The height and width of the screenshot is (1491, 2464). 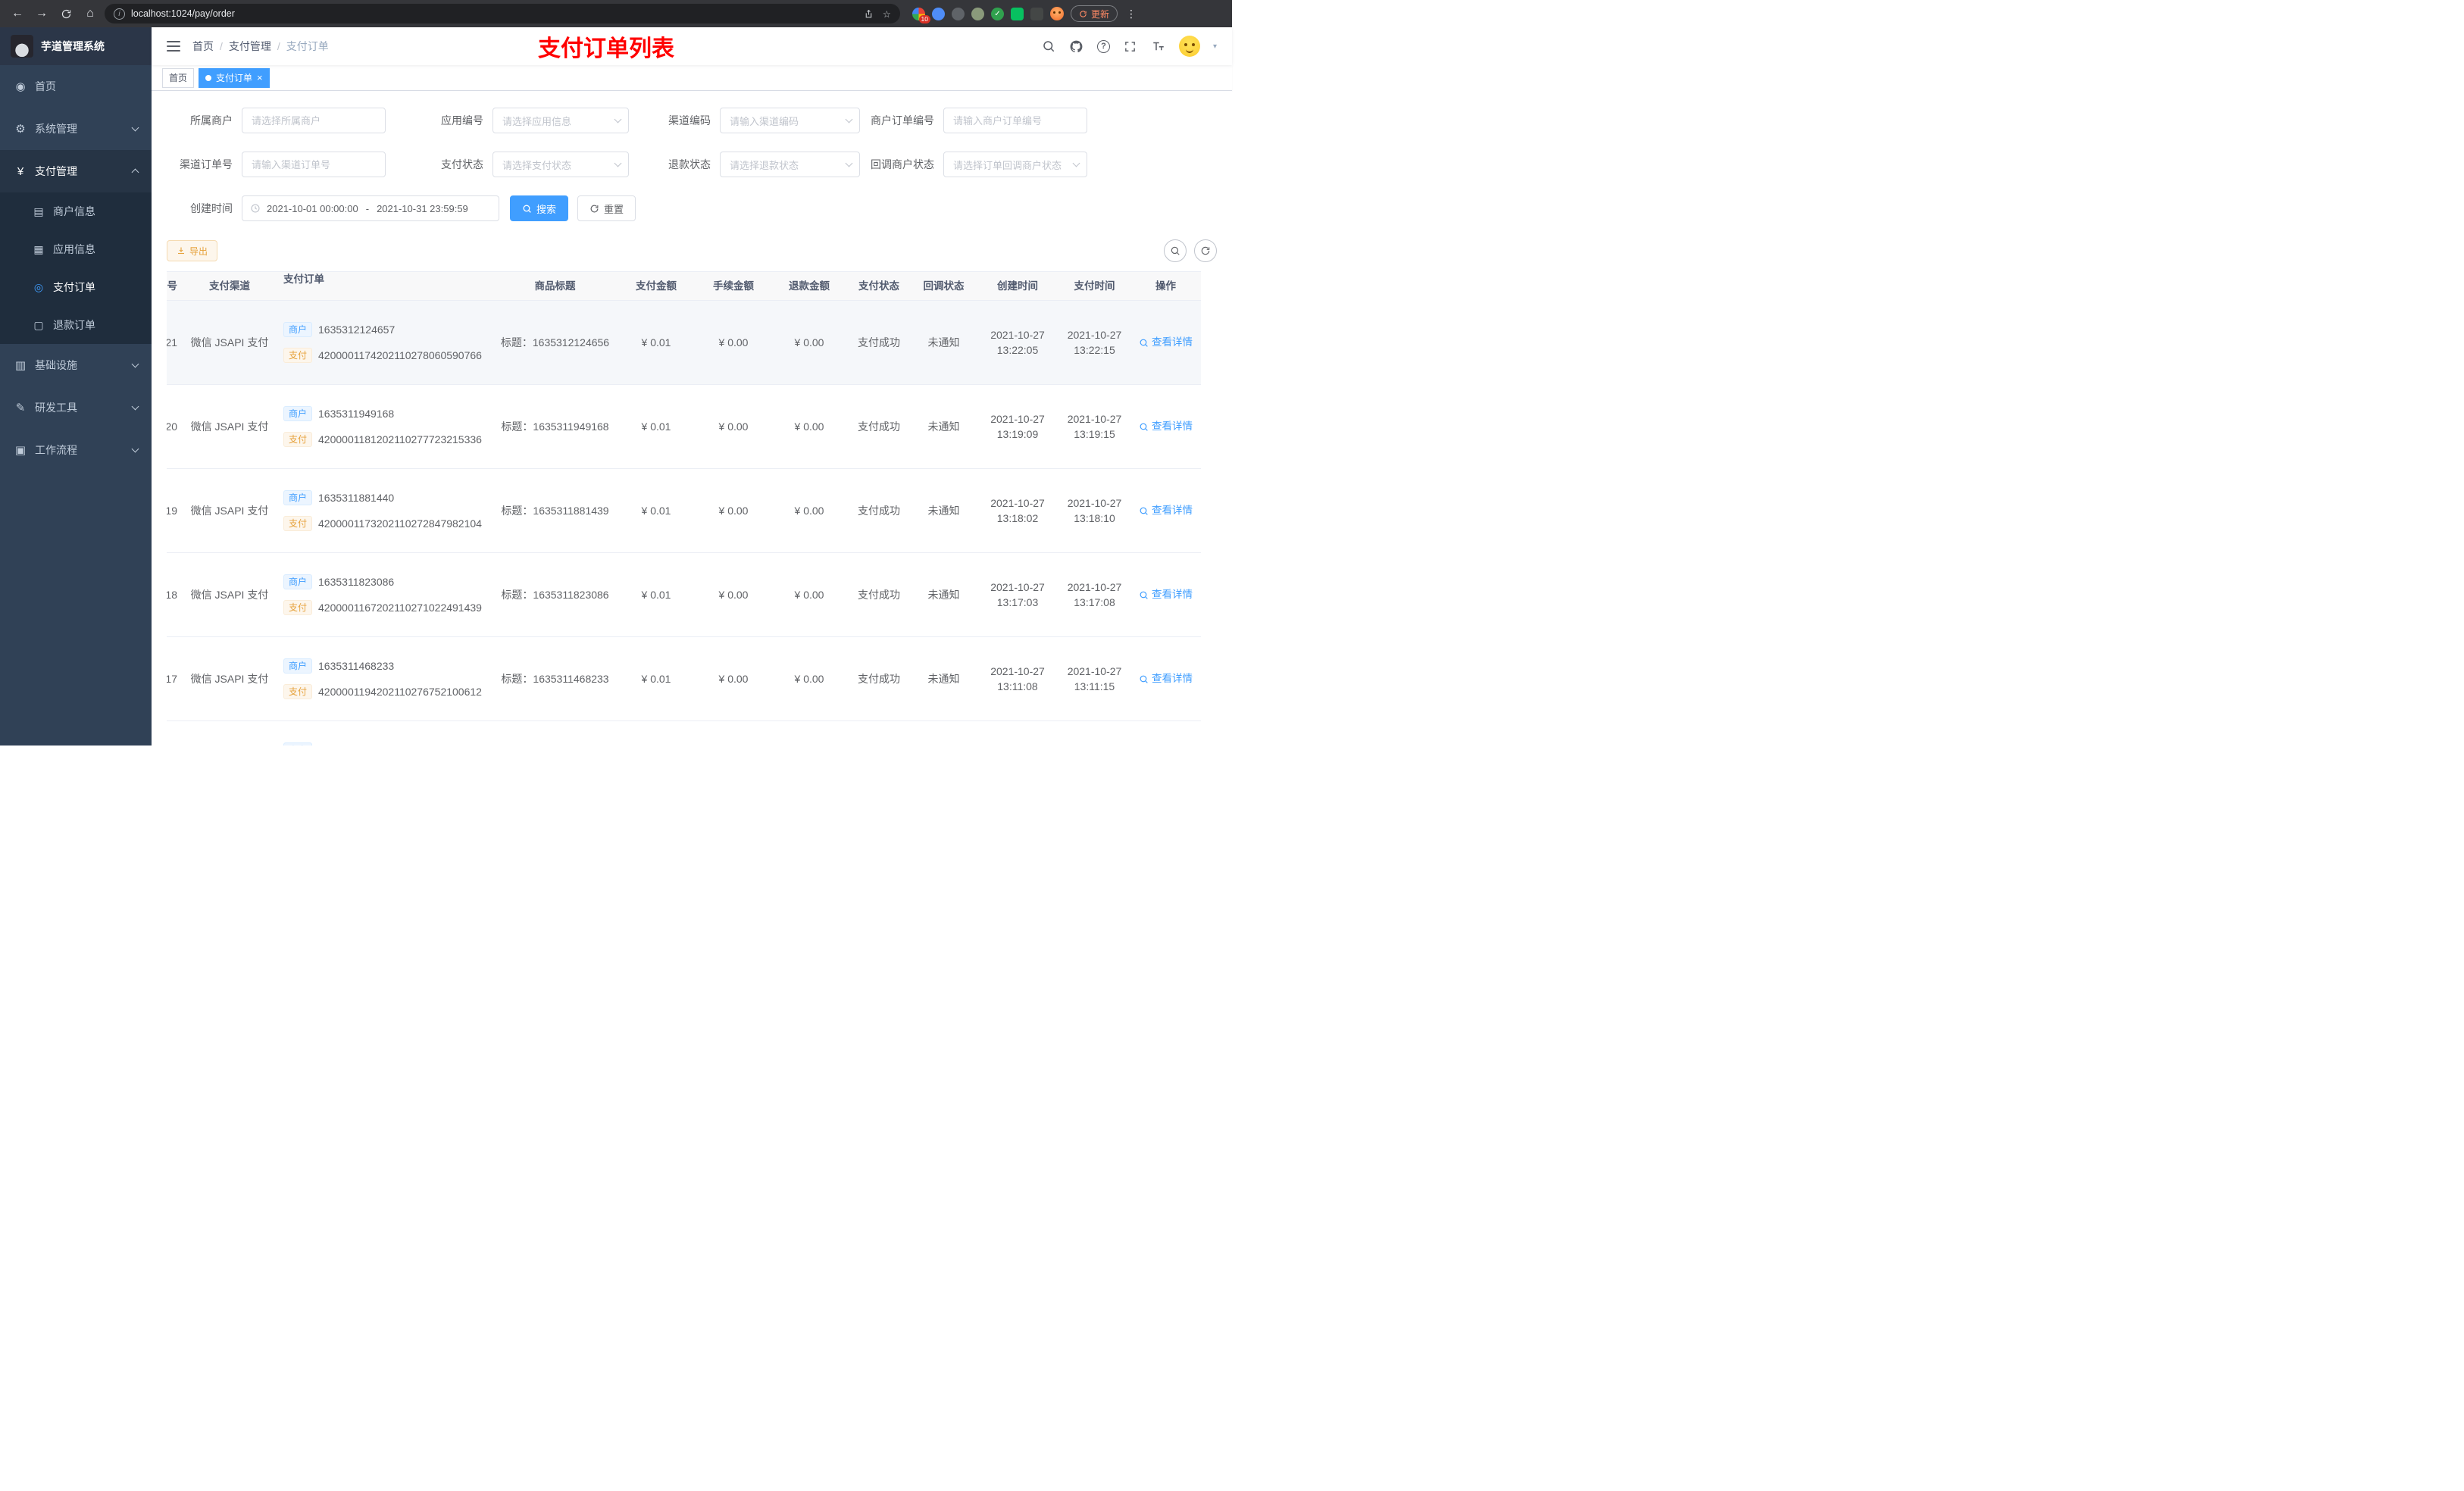 What do you see at coordinates (76, 450) in the screenshot?
I see `sidebar-item-workflow: ▣ 工作流程` at bounding box center [76, 450].